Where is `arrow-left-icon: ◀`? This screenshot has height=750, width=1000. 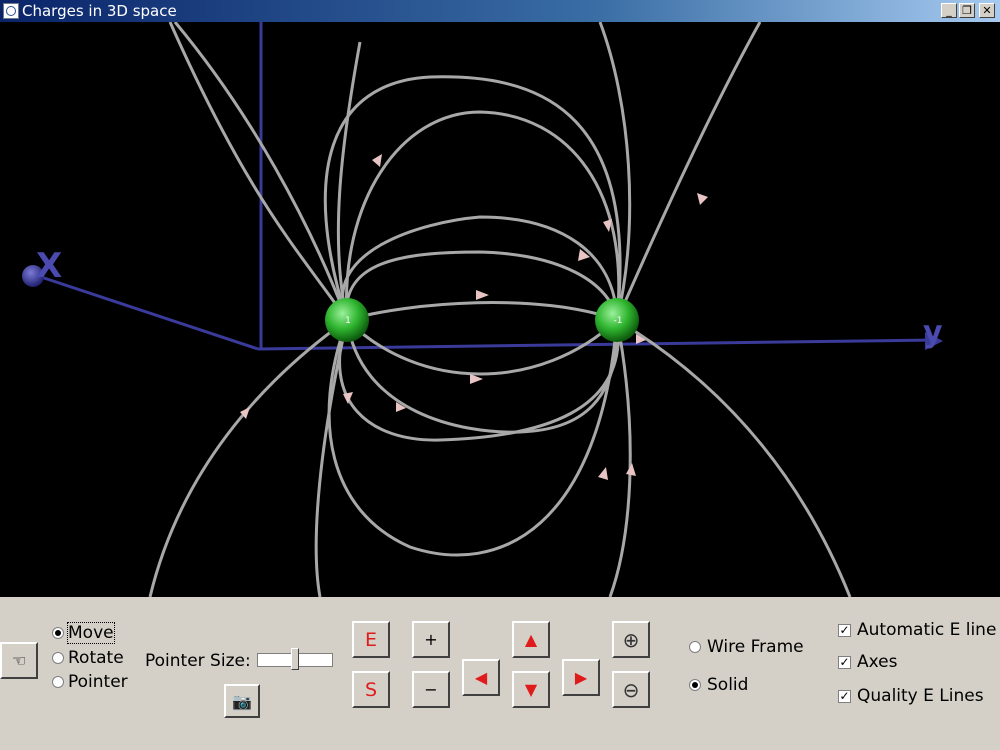
arrow-left-icon: ◀ is located at coordinates (481, 677).